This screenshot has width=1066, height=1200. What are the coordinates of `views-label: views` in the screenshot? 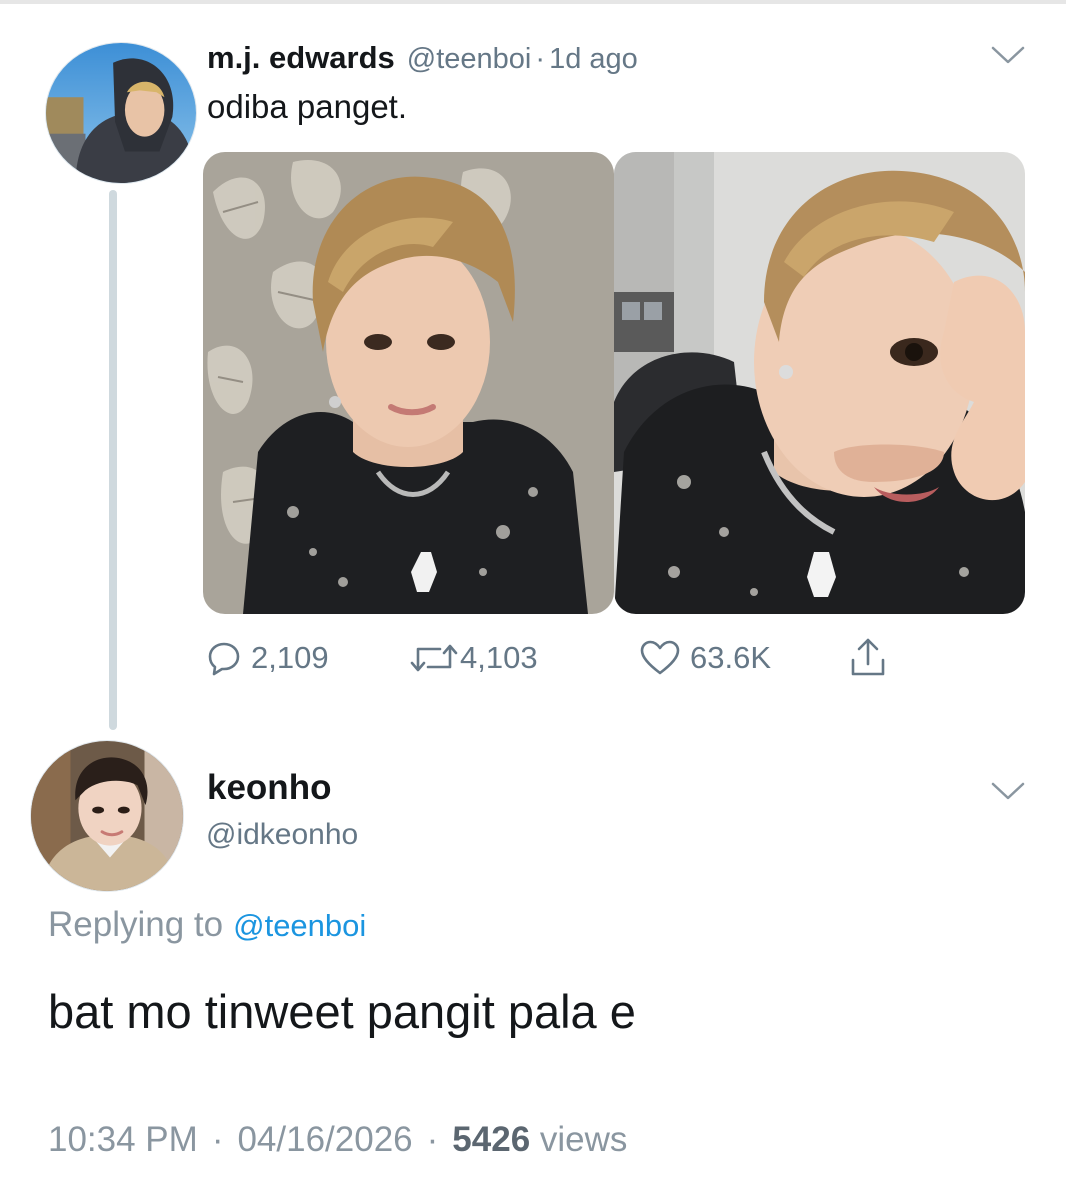 It's located at (583, 1139).